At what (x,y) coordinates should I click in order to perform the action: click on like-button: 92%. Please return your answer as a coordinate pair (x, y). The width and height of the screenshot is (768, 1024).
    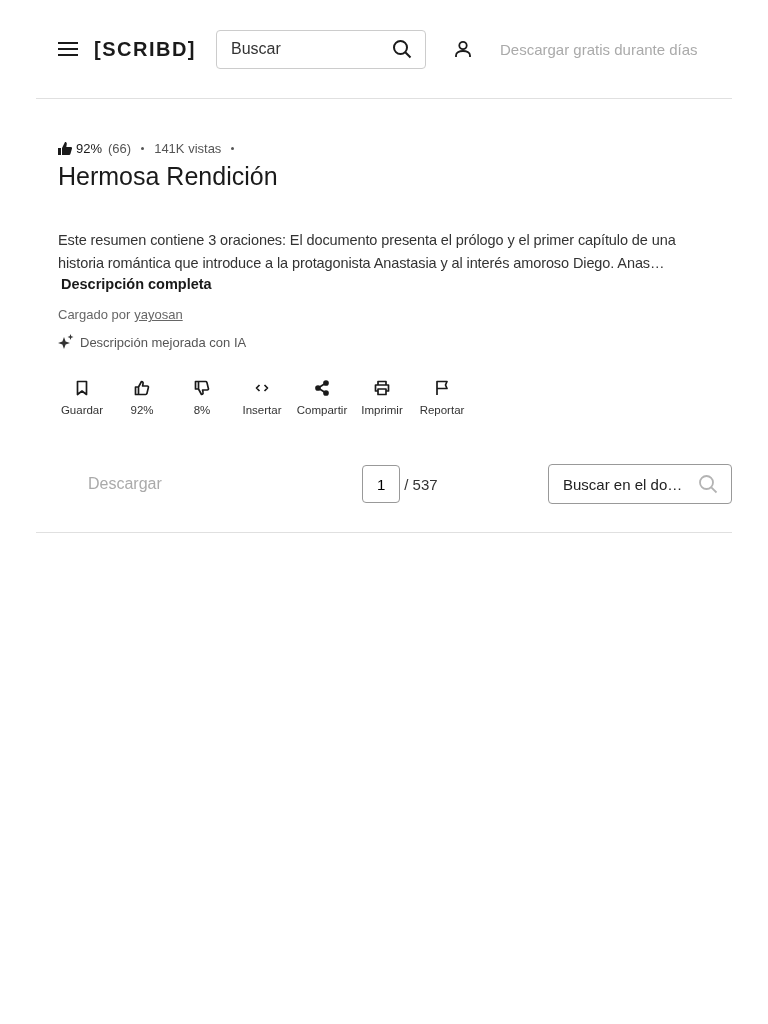
    Looking at the image, I should click on (142, 398).